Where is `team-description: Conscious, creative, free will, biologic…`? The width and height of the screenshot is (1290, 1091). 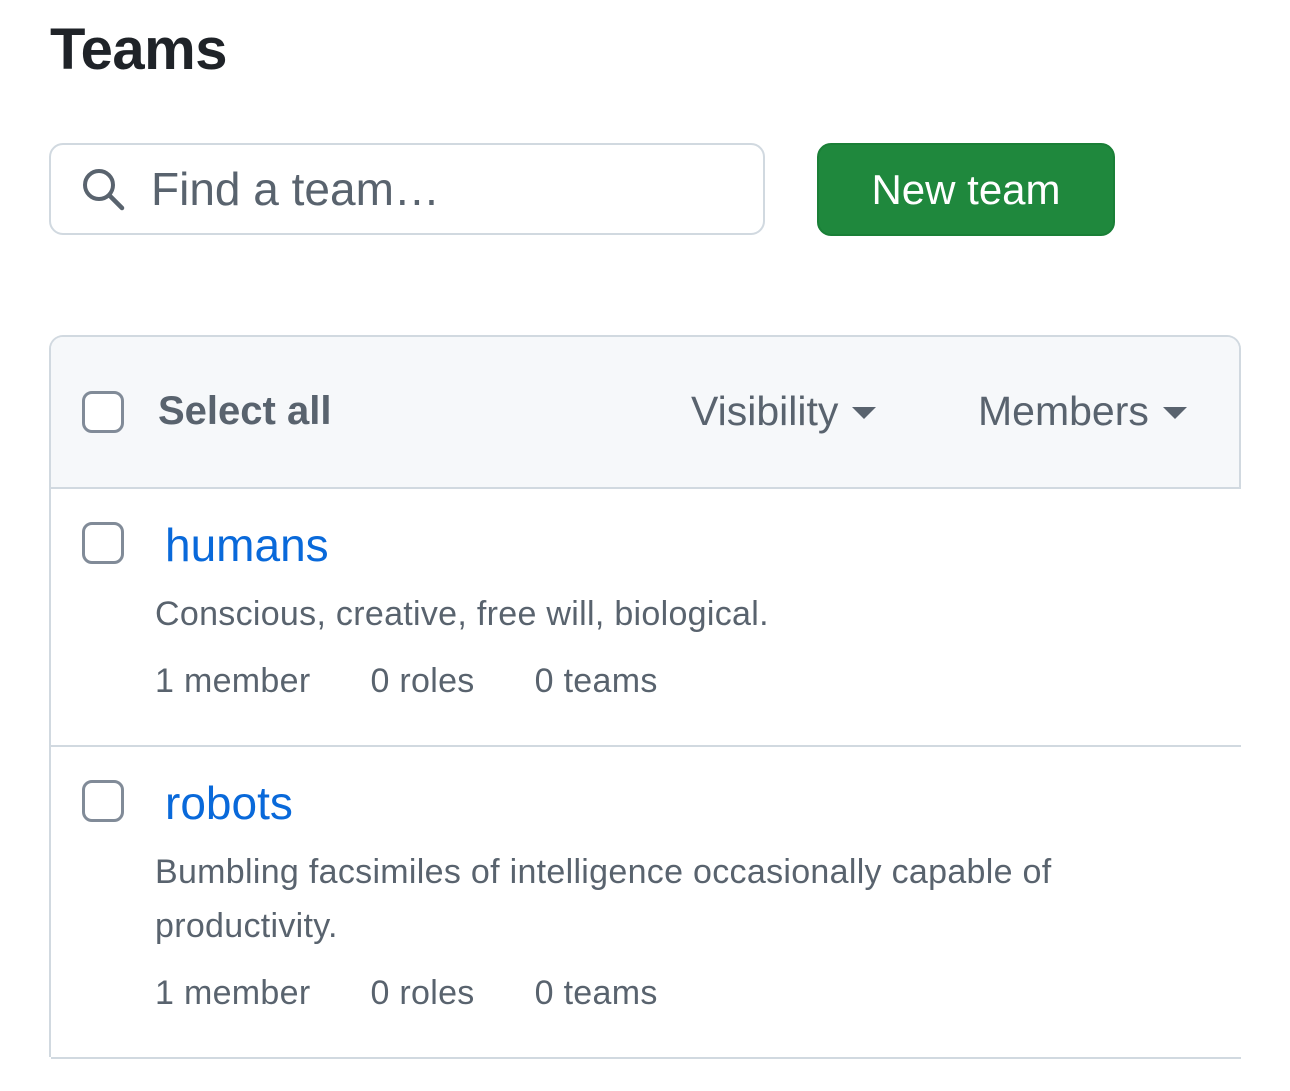
team-description: Conscious, creative, free will, biologic… is located at coordinates (462, 614).